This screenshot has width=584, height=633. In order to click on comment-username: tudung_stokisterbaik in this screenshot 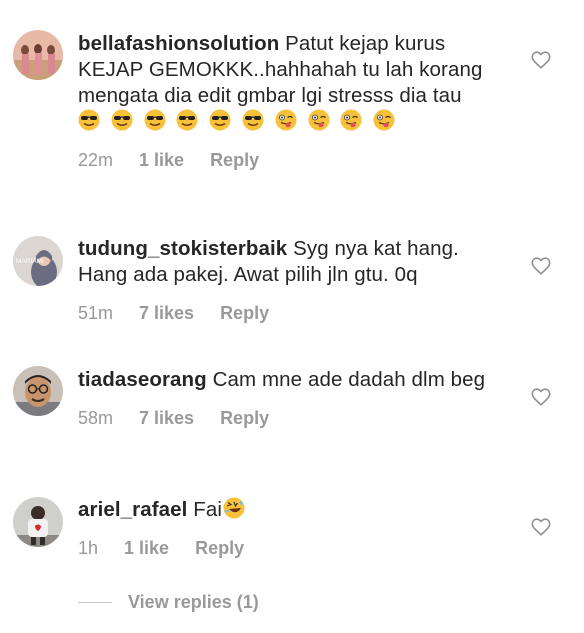, I will do `click(182, 248)`.